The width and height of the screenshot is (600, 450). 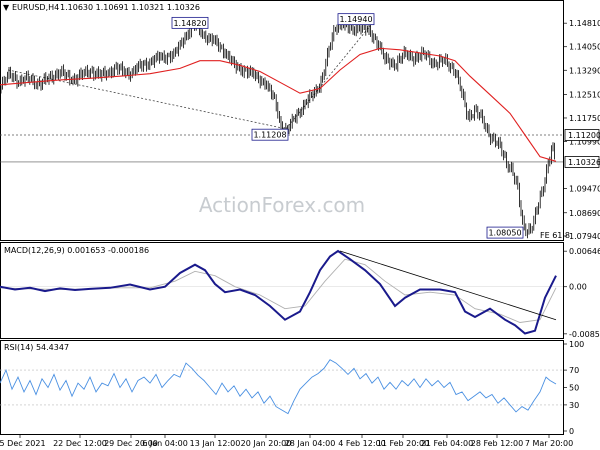 What do you see at coordinates (76, 250) in the screenshot?
I see `macd-indicator-label: MACD(12,26,9) 0.001653 -0.000186` at bounding box center [76, 250].